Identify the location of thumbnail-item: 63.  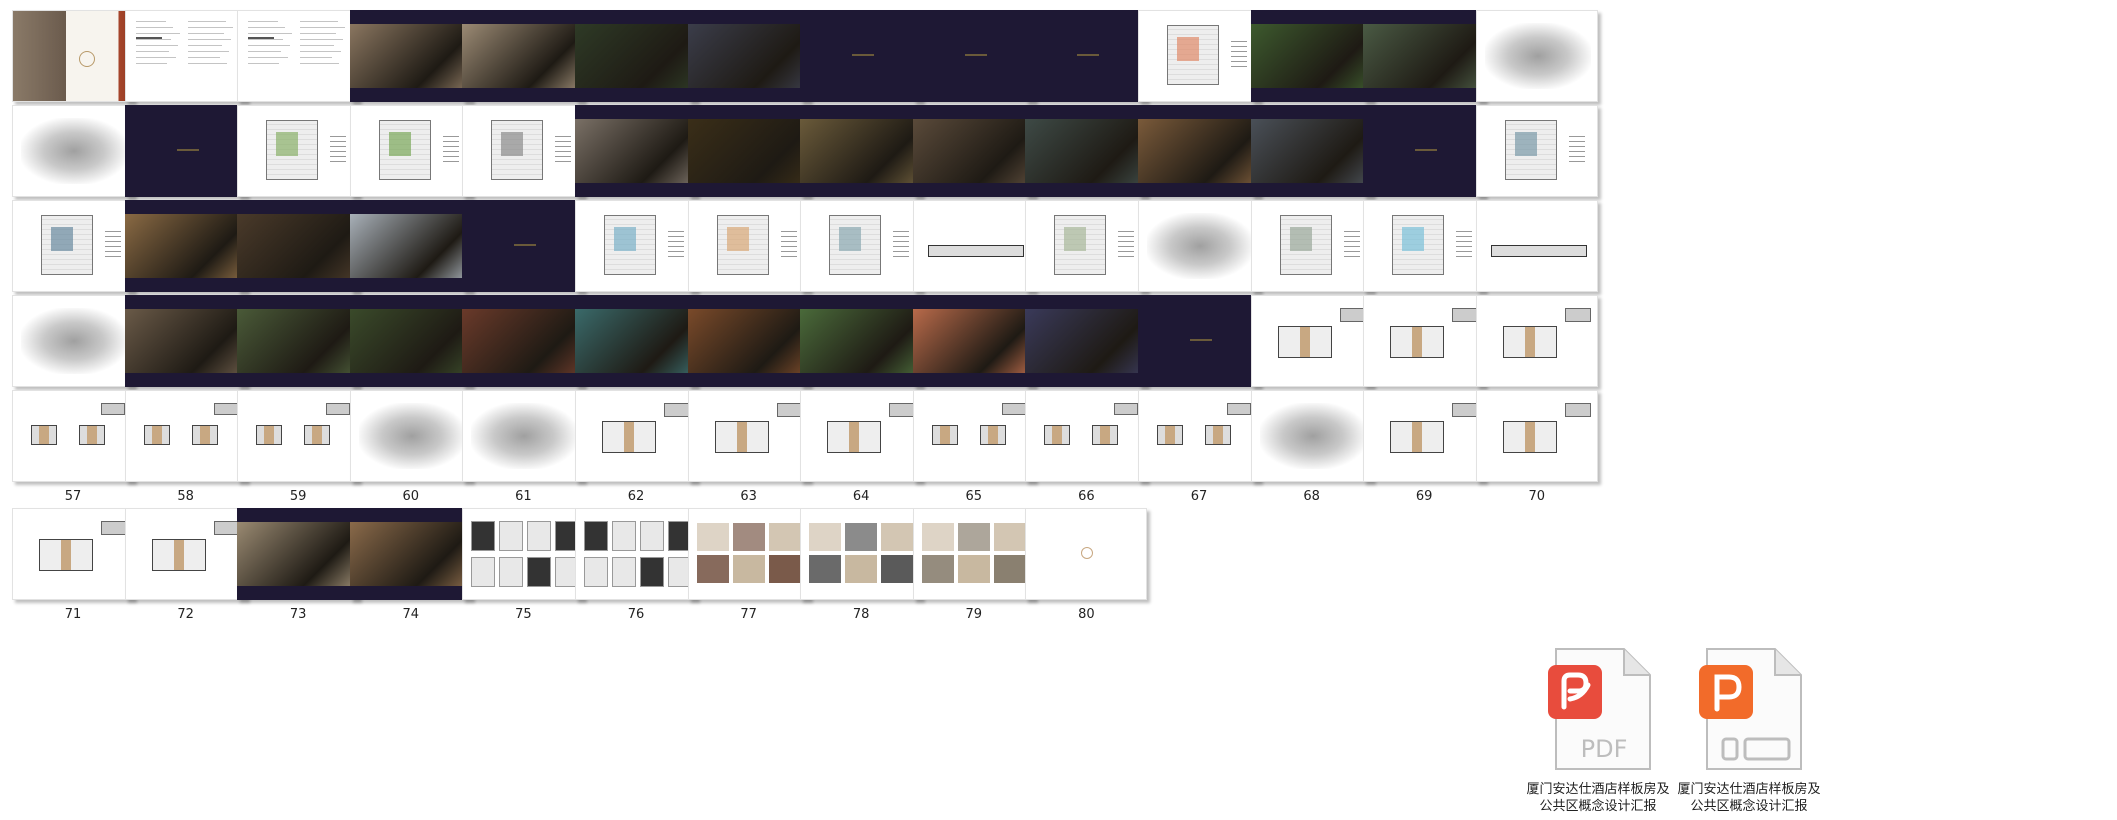
(743, 445).